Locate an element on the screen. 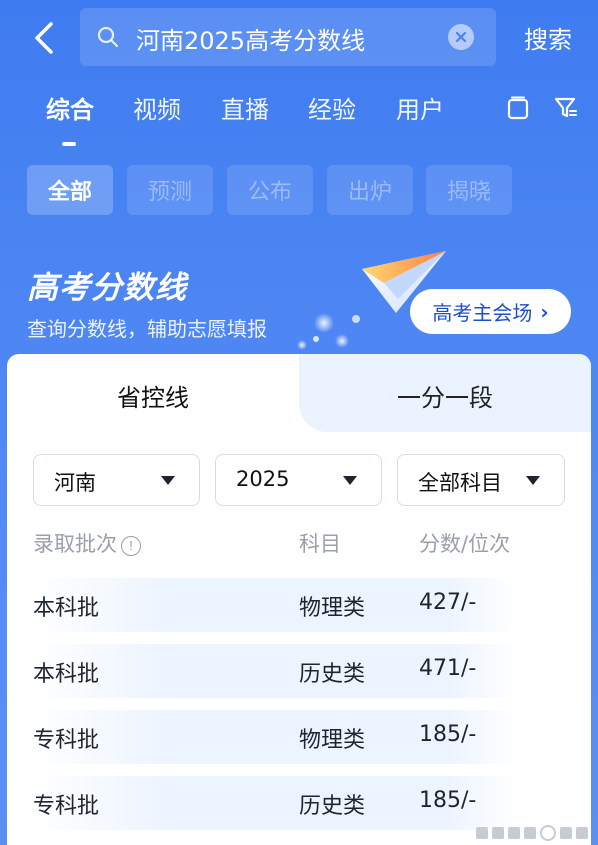  search-icon is located at coordinates (108, 37).